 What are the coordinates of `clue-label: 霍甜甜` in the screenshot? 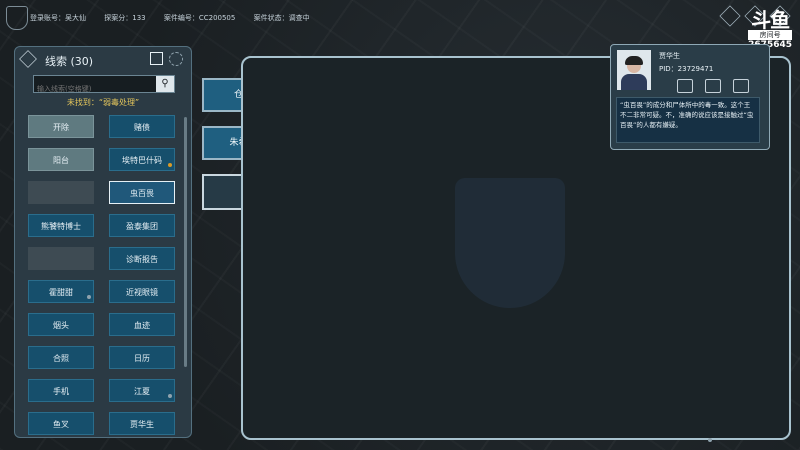 It's located at (61, 292).